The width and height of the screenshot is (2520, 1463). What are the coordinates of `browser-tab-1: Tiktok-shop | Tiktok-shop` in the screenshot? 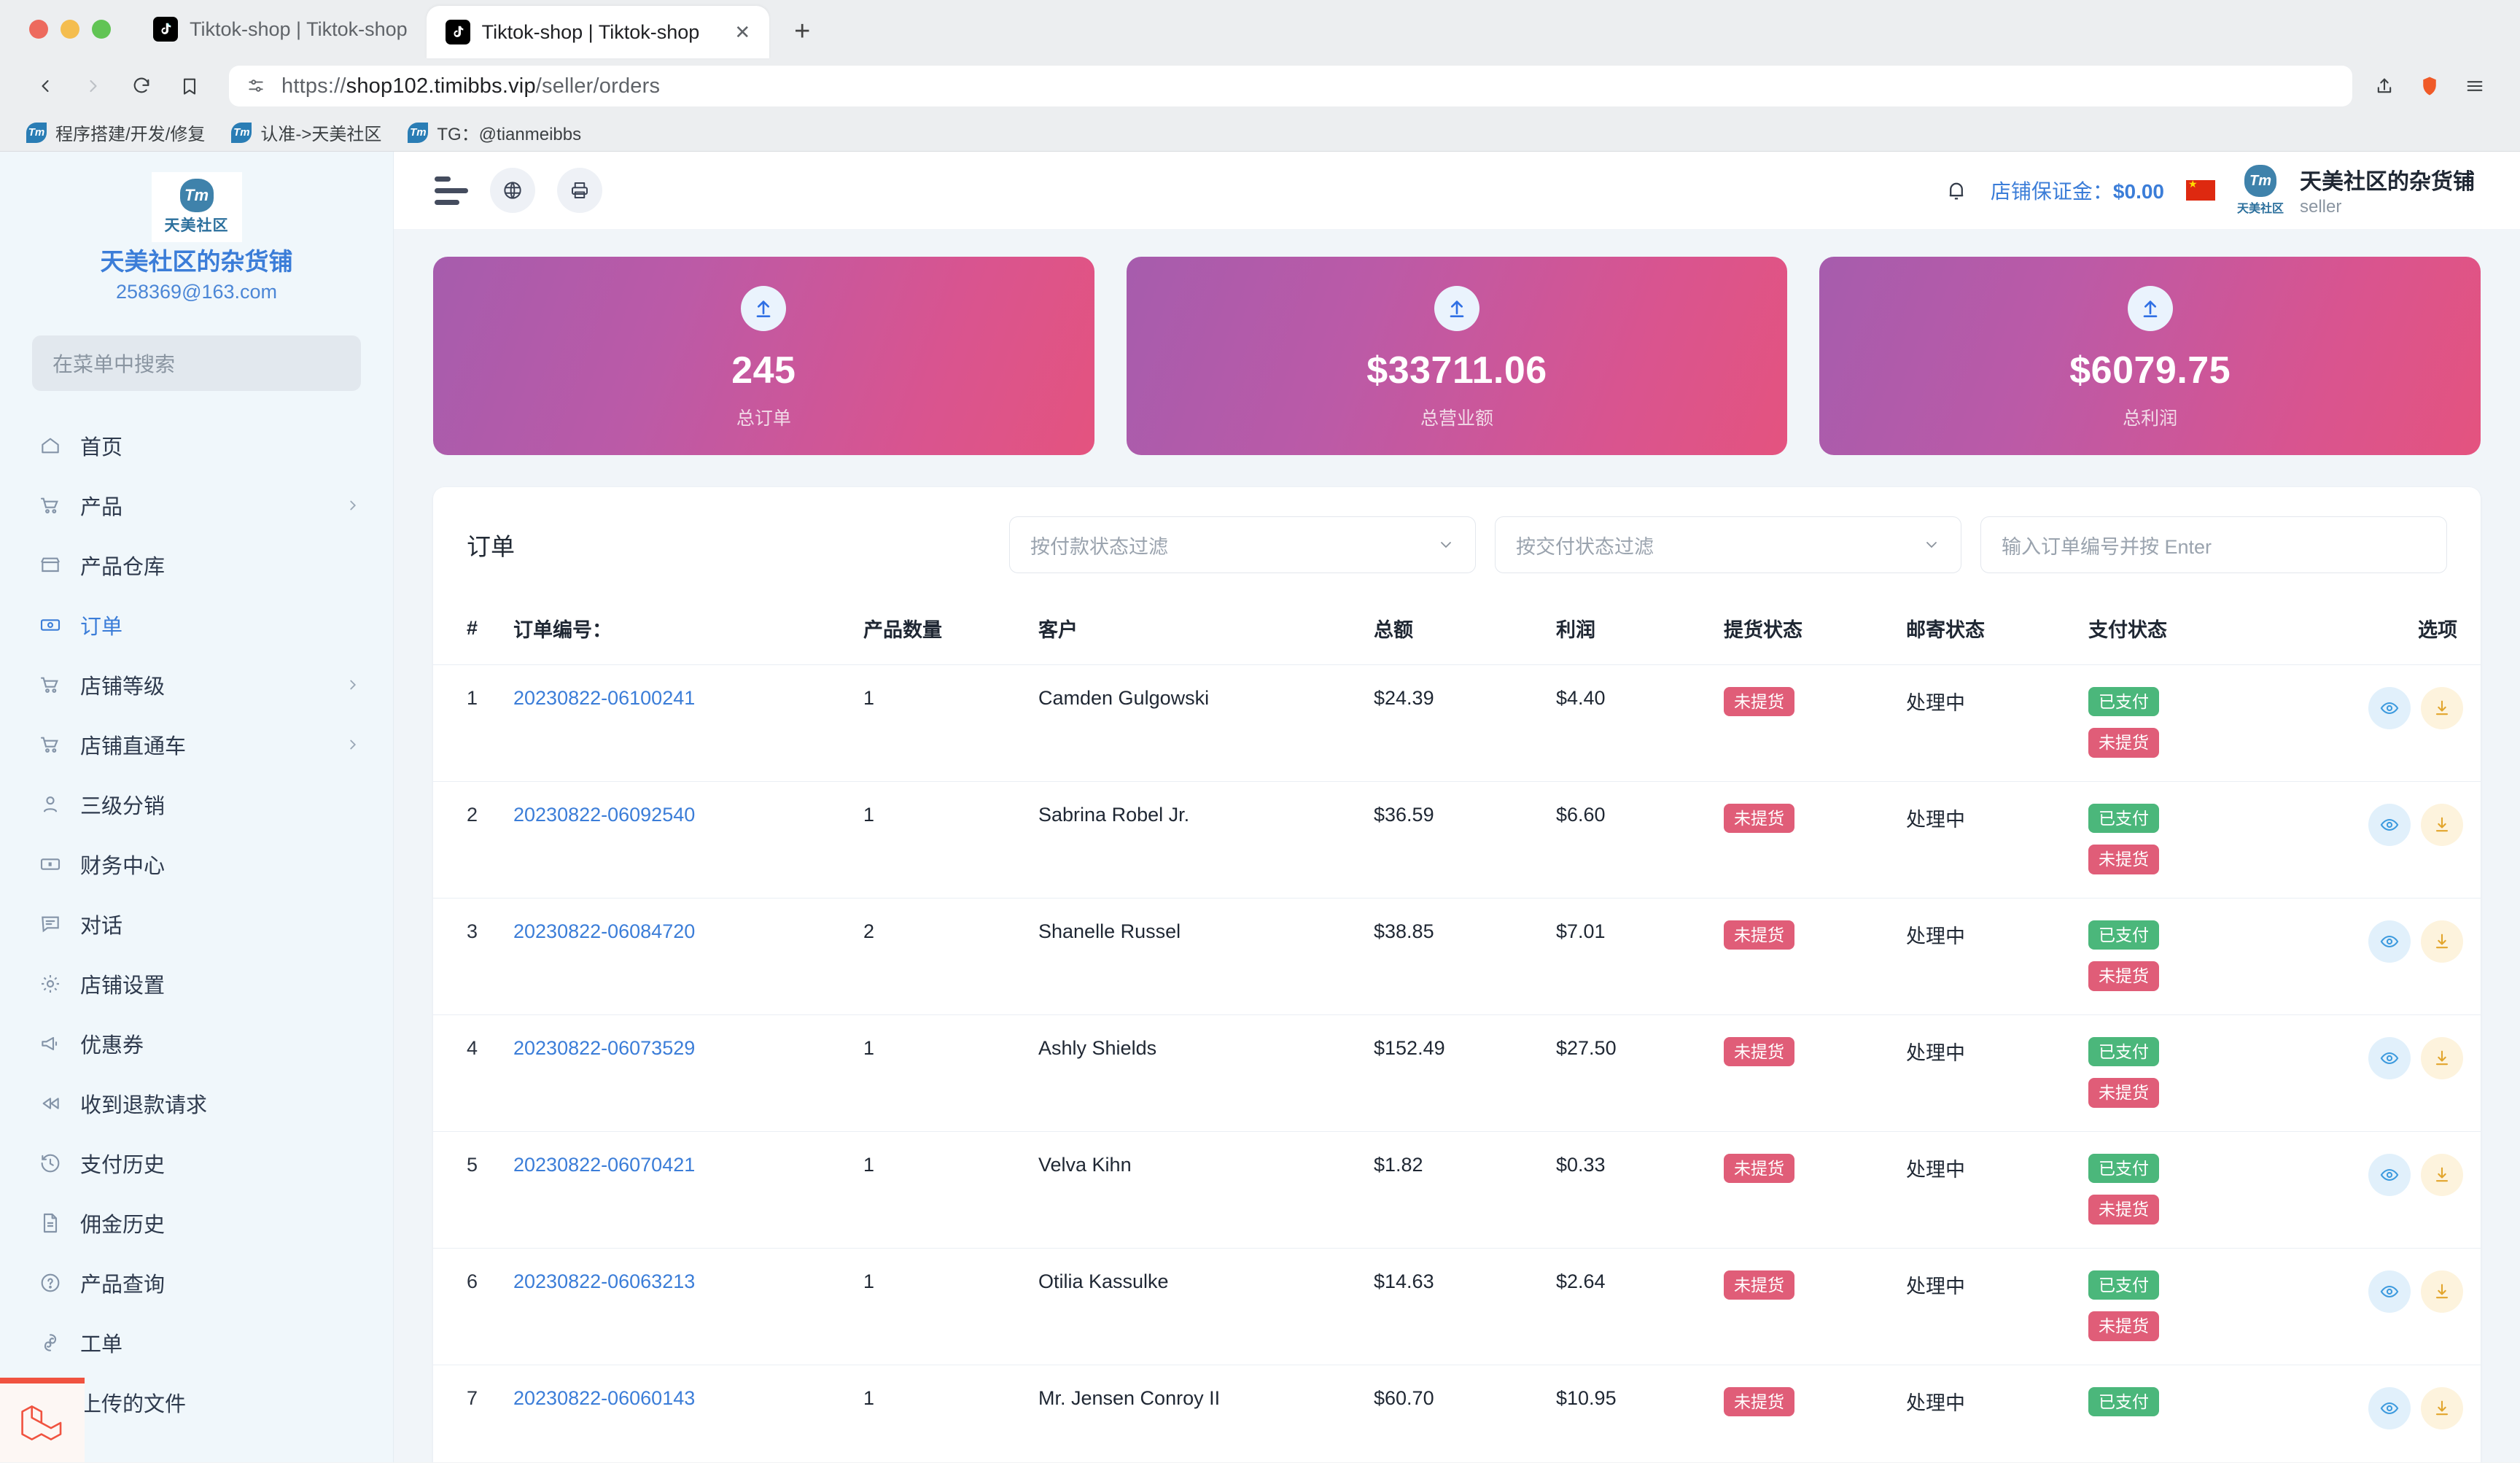 It's located at (280, 29).